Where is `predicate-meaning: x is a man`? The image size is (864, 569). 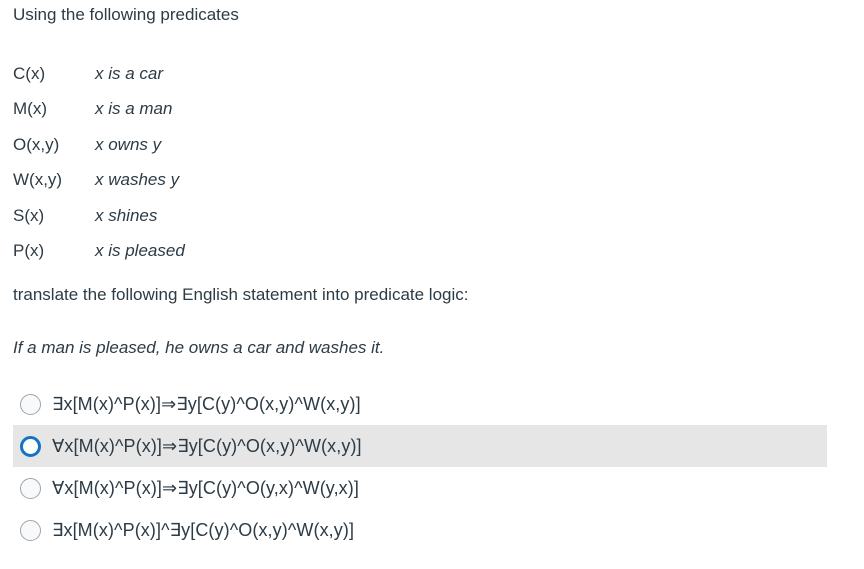 predicate-meaning: x is a man is located at coordinates (134, 109).